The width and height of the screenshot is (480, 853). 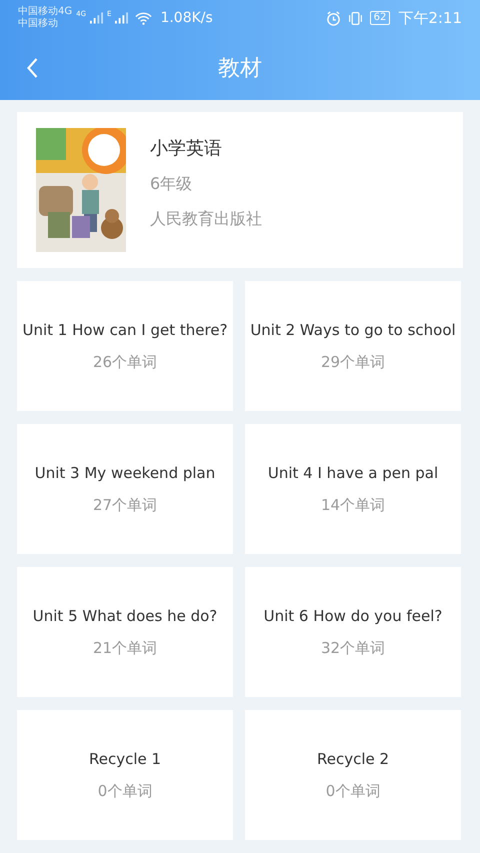 What do you see at coordinates (353, 362) in the screenshot?
I see `word-count: 29个单词` at bounding box center [353, 362].